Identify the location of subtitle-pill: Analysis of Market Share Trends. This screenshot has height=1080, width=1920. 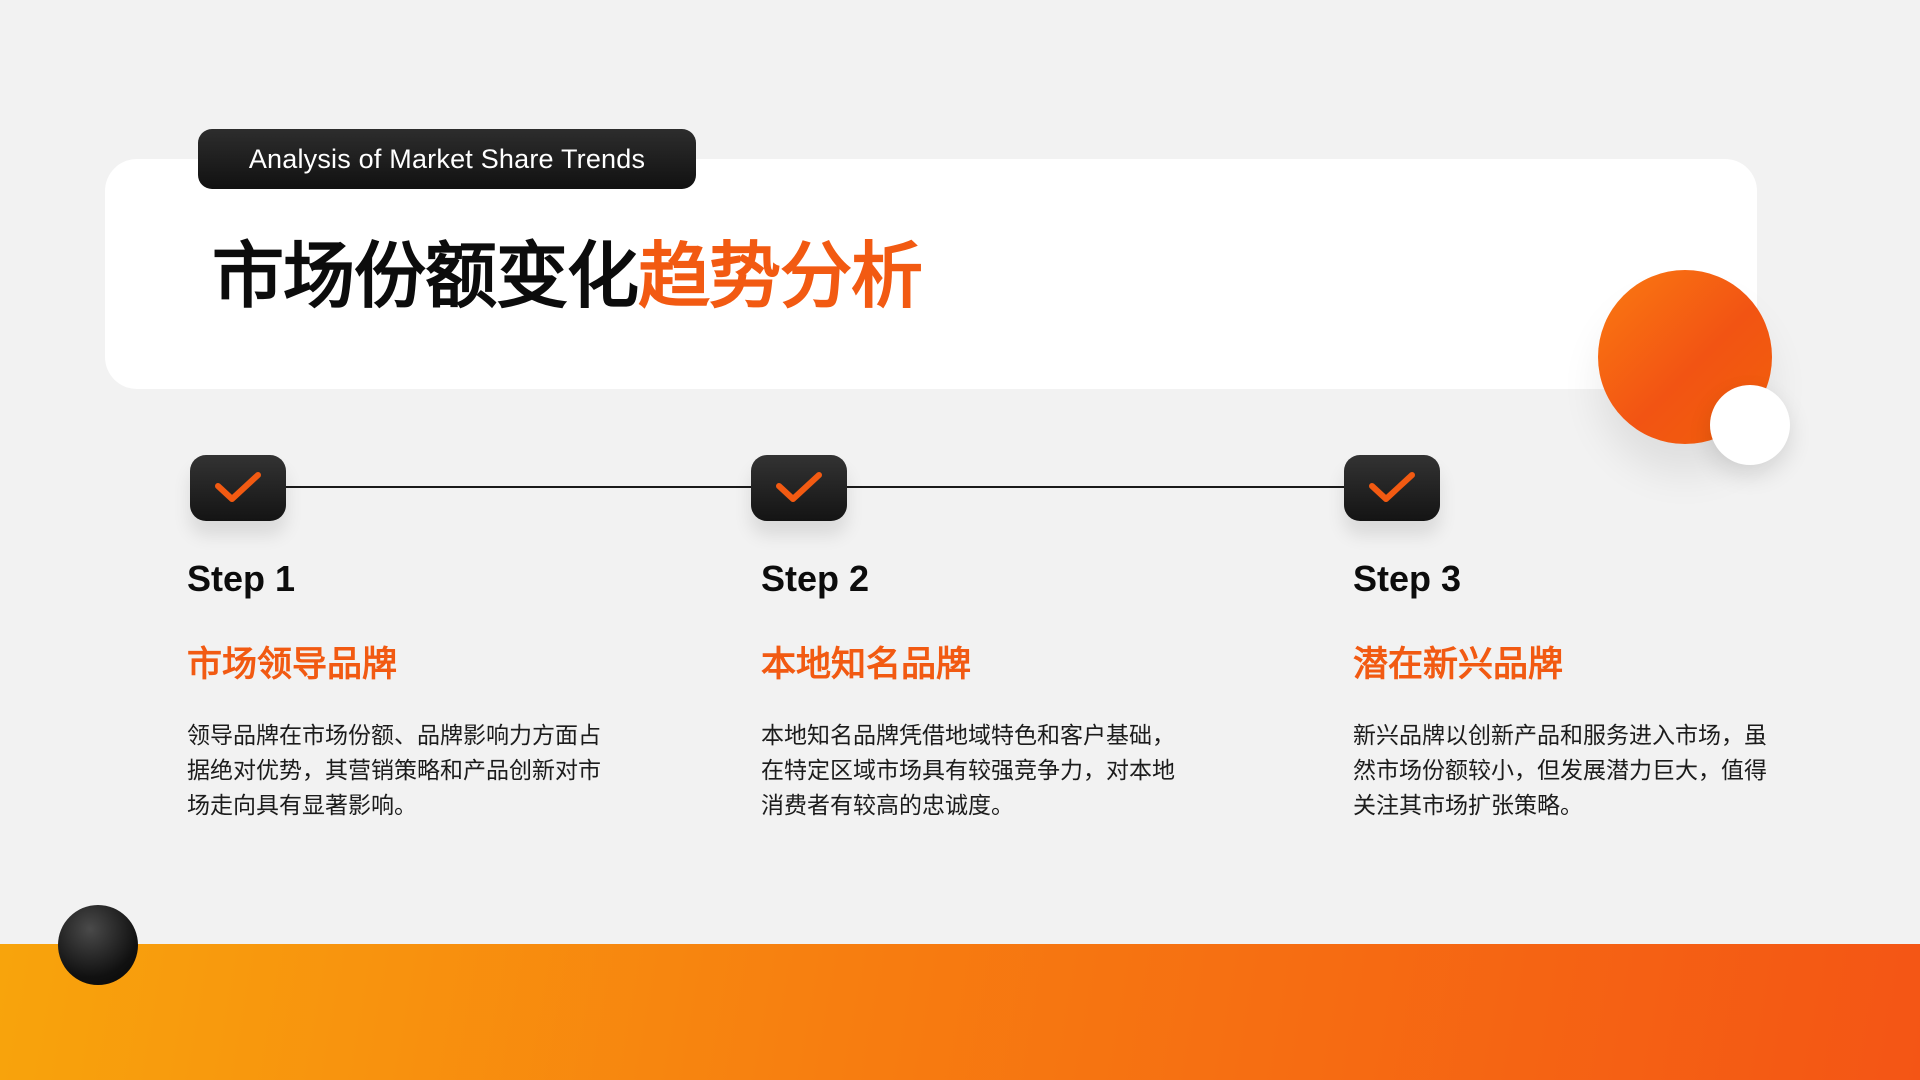
(447, 159).